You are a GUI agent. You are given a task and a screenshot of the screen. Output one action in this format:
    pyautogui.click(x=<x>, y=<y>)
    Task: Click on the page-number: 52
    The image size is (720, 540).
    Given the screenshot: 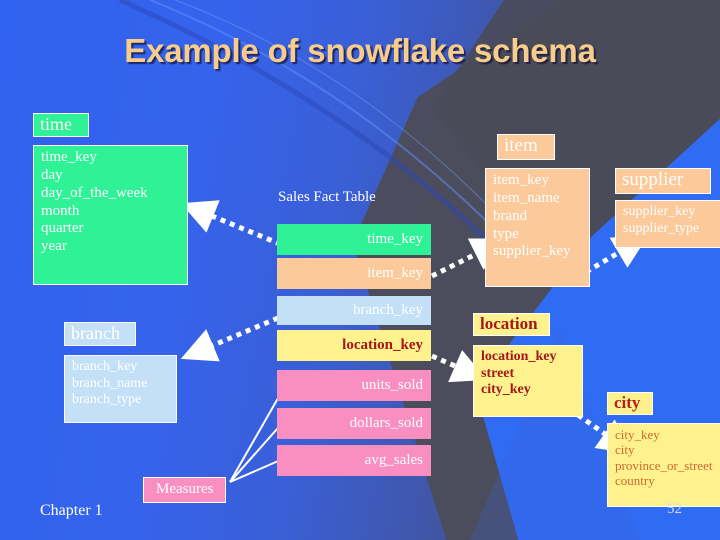 What is the action you would take?
    pyautogui.click(x=674, y=509)
    